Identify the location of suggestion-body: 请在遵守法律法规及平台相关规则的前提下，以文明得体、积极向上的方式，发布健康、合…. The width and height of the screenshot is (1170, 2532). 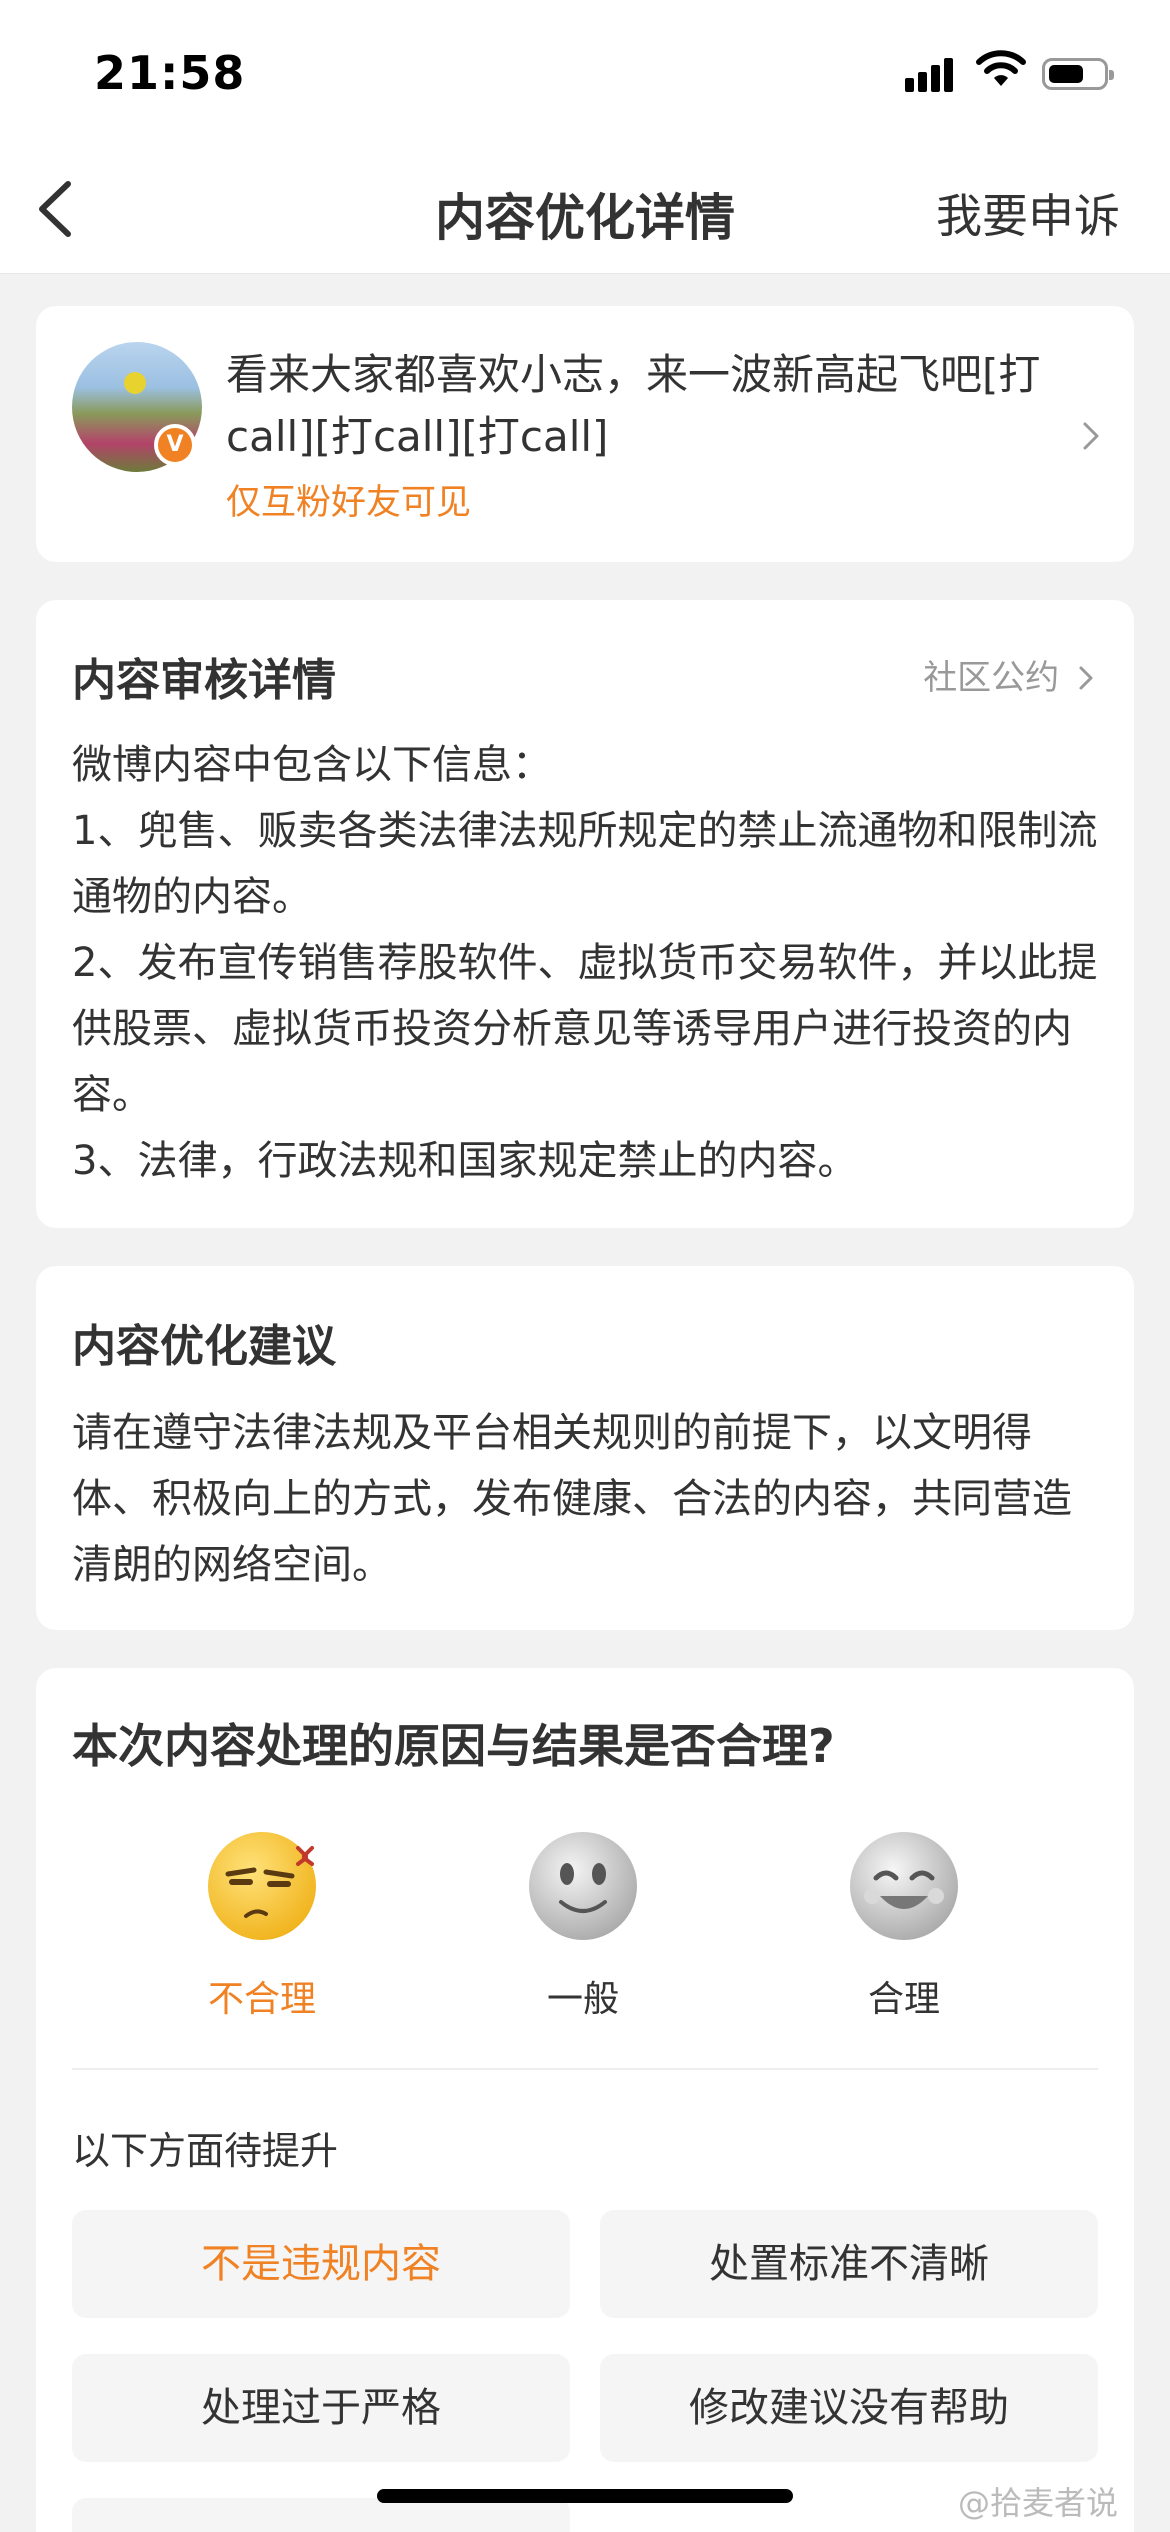
(572, 1499).